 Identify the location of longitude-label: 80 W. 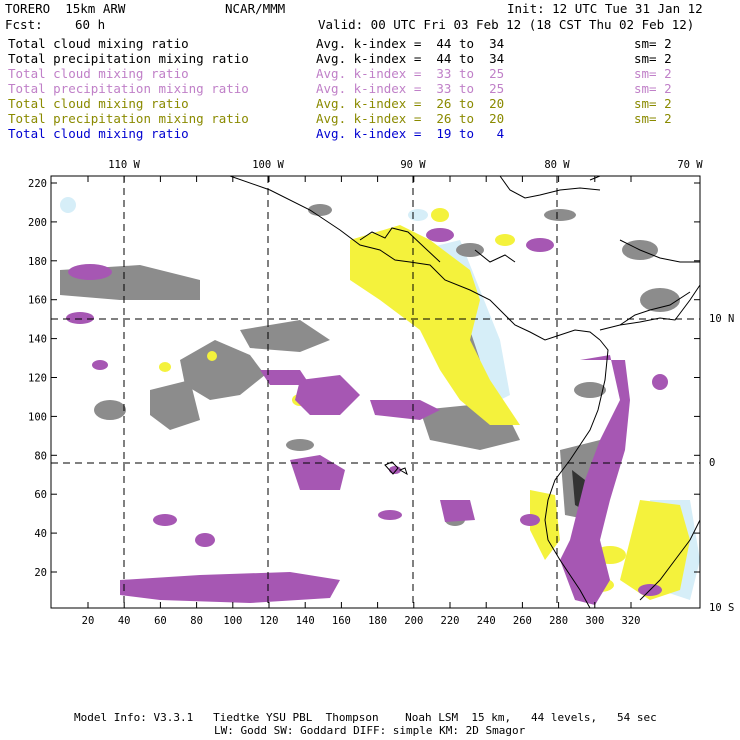
(557, 165).